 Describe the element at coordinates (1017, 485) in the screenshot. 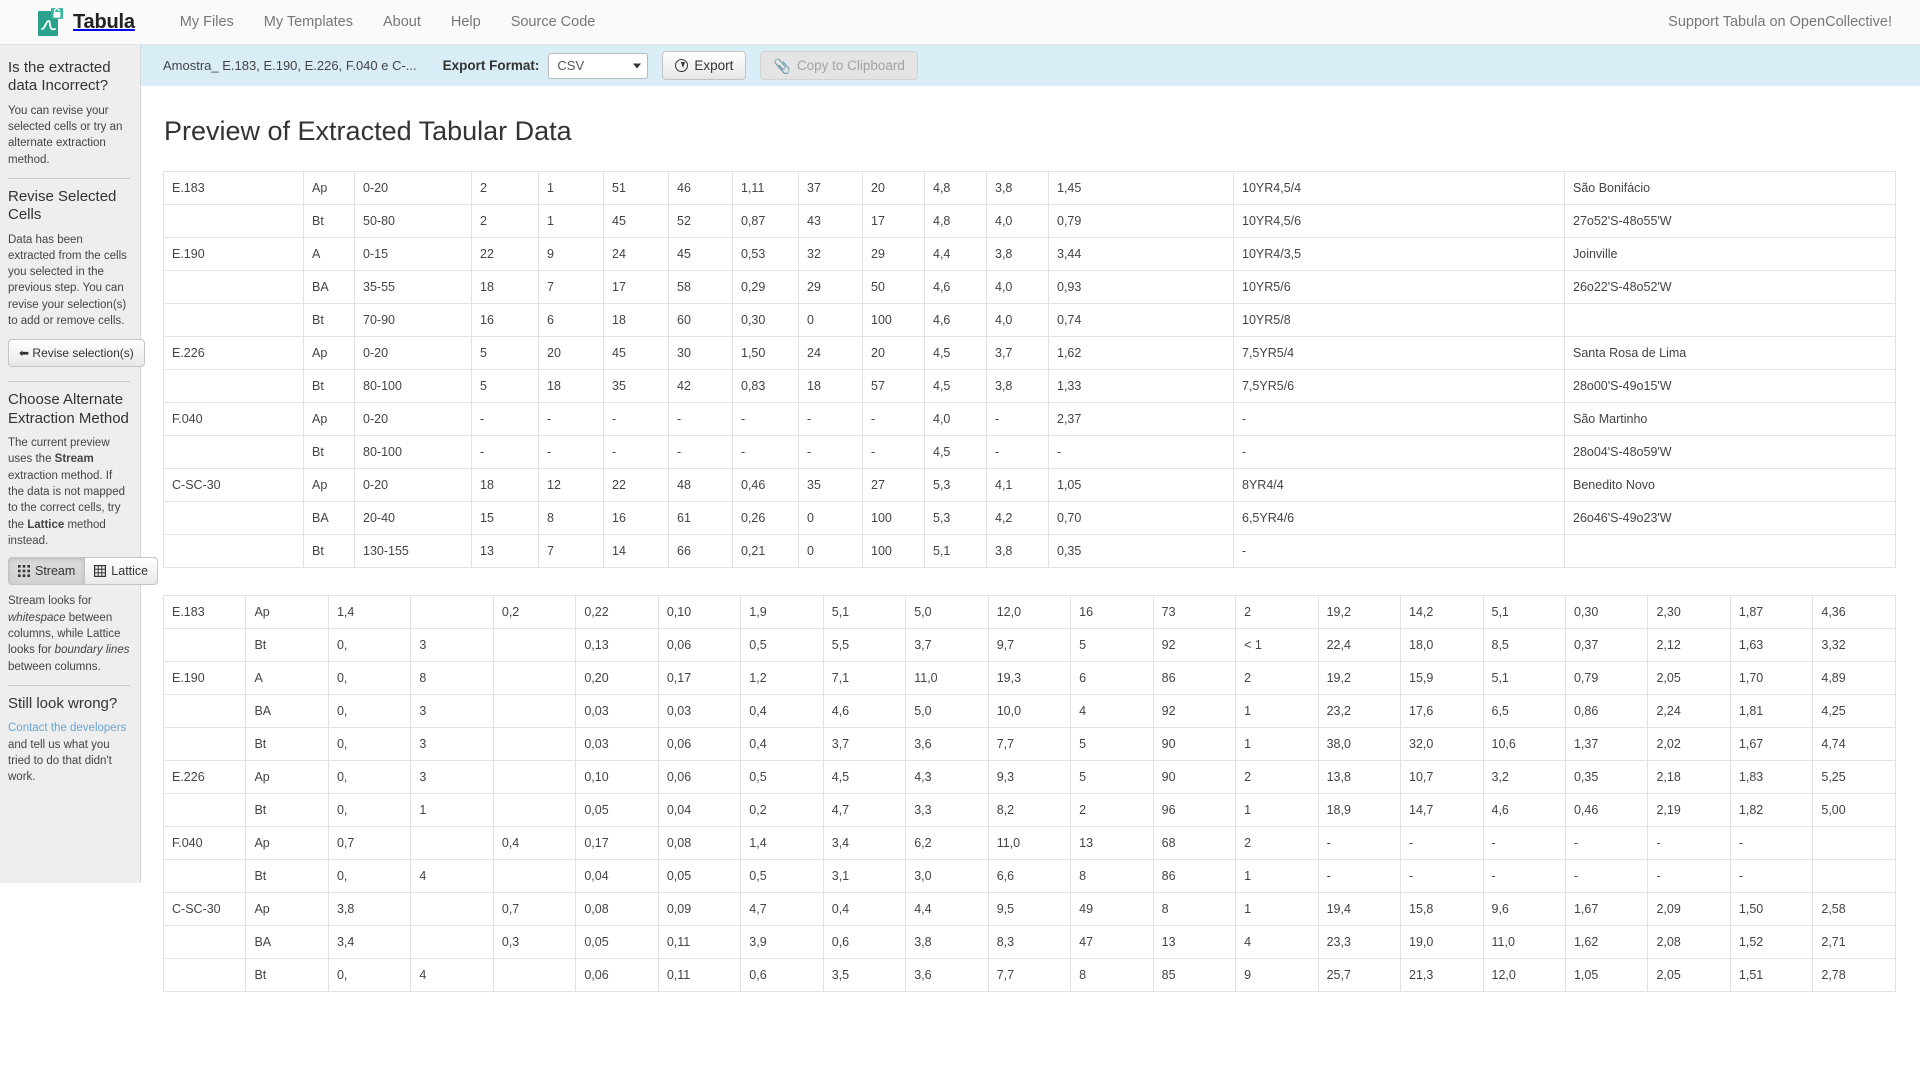

I see `table-cell: 4,1` at that location.